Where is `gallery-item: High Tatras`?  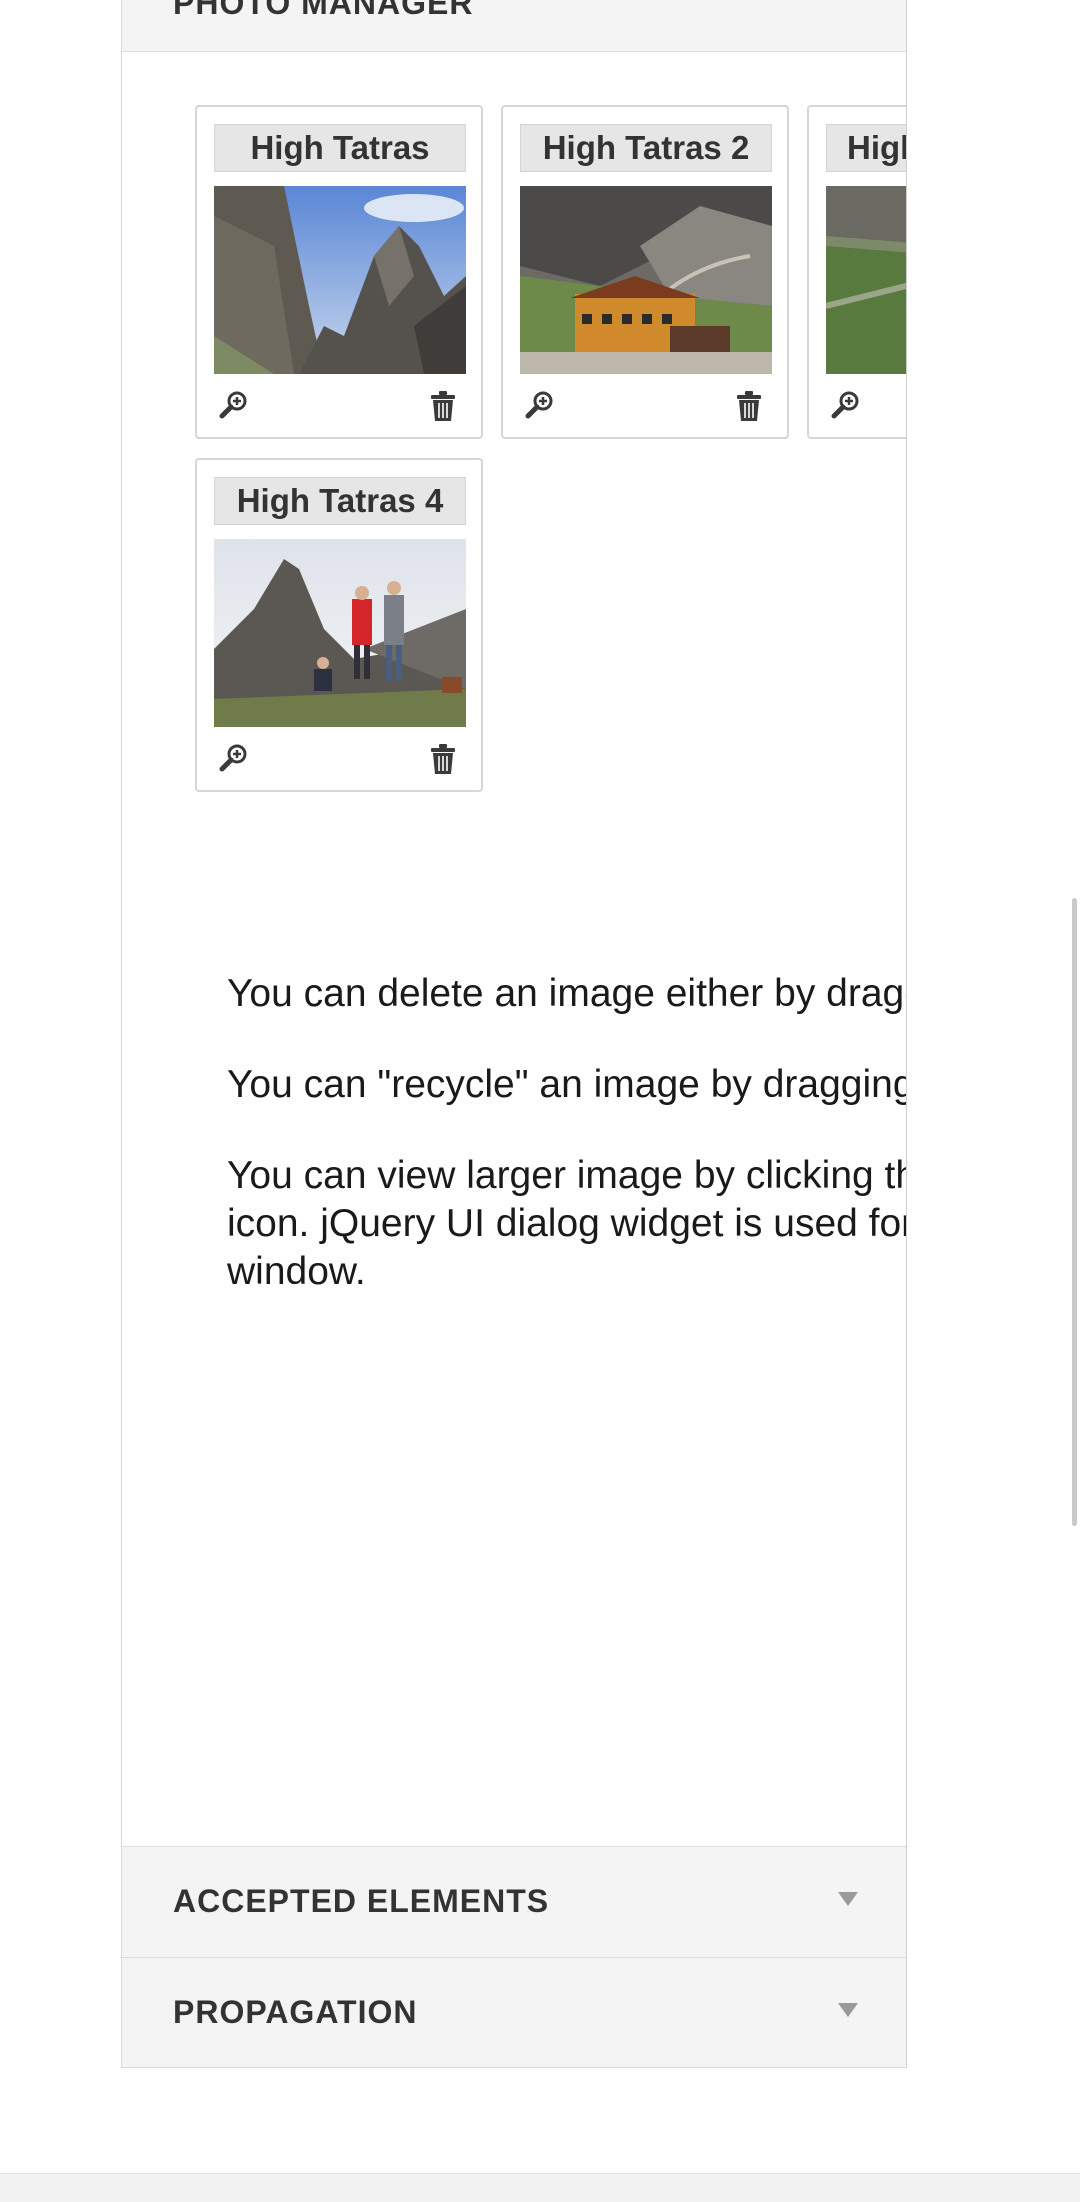
gallery-item: High Tatras is located at coordinates (339, 272).